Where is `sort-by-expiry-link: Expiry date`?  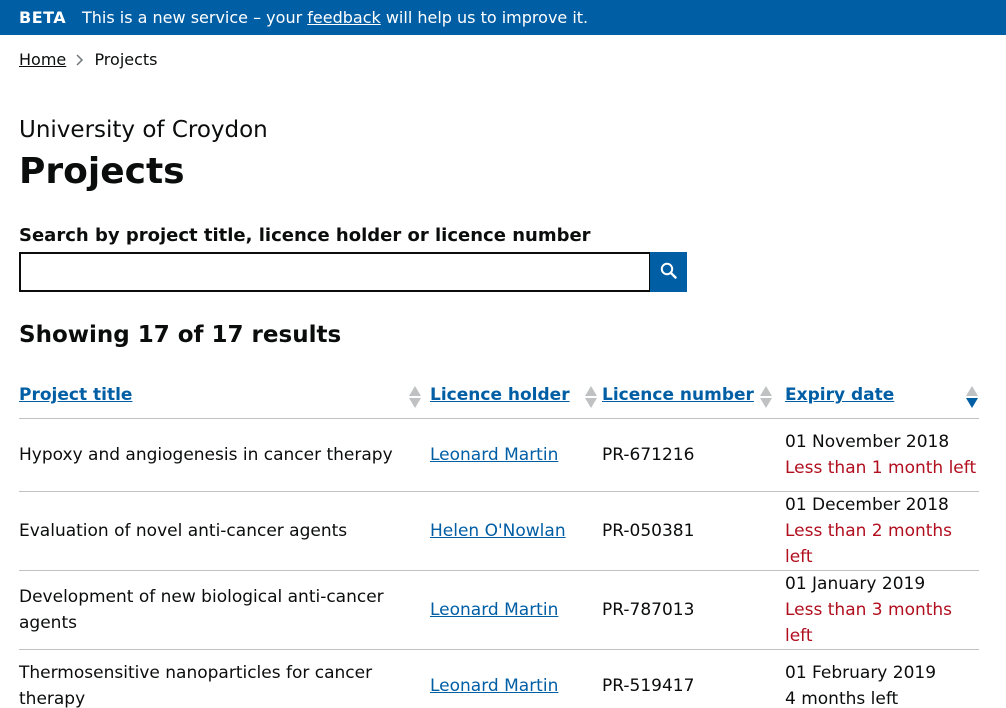
sort-by-expiry-link: Expiry date is located at coordinates (839, 395).